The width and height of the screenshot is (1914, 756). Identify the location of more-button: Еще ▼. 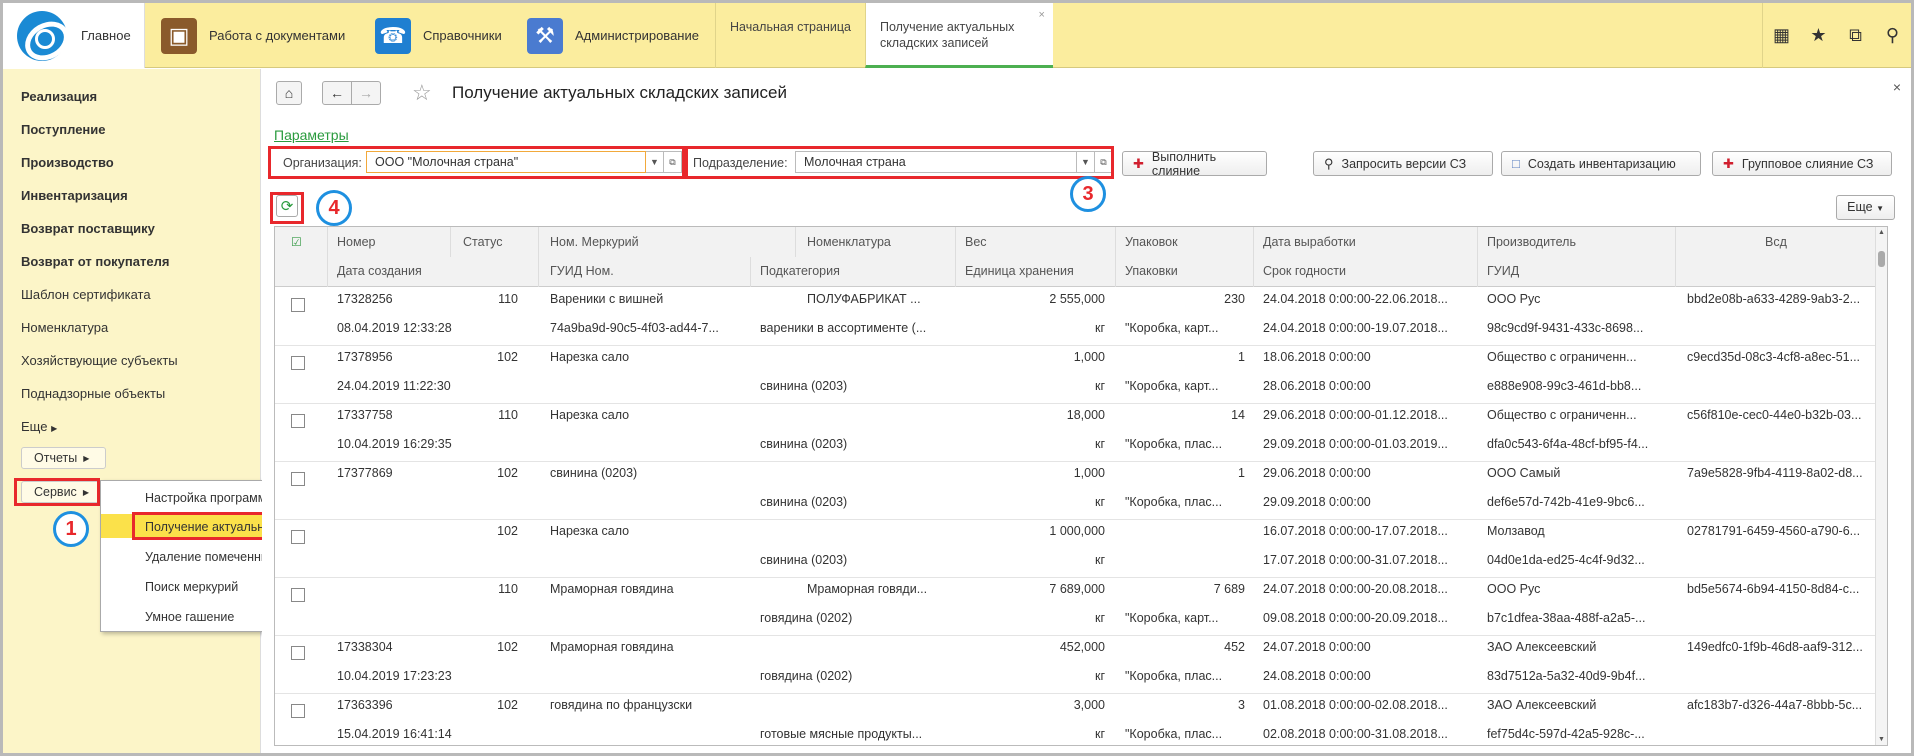
(1865, 207).